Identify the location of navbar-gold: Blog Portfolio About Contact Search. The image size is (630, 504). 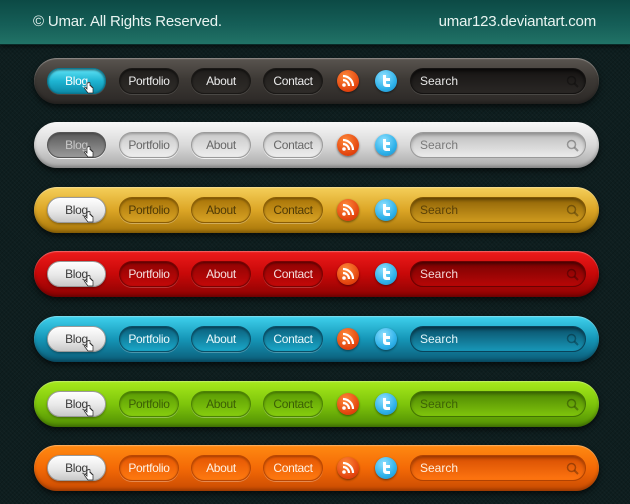
(316, 210).